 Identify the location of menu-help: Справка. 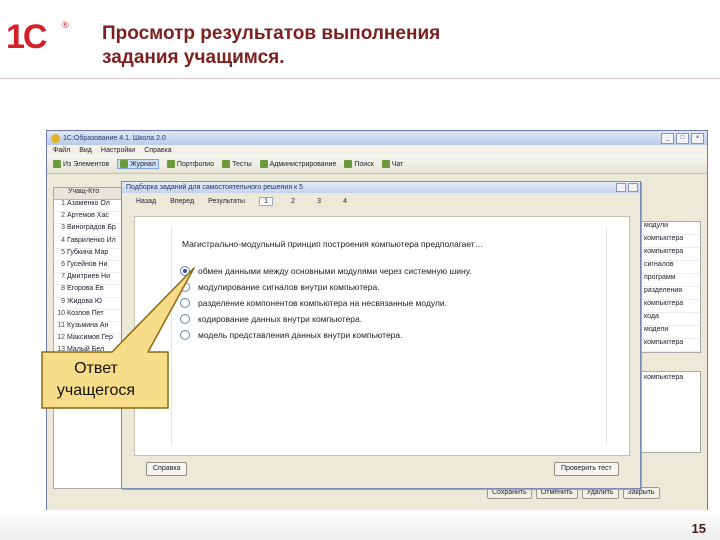
(157, 150).